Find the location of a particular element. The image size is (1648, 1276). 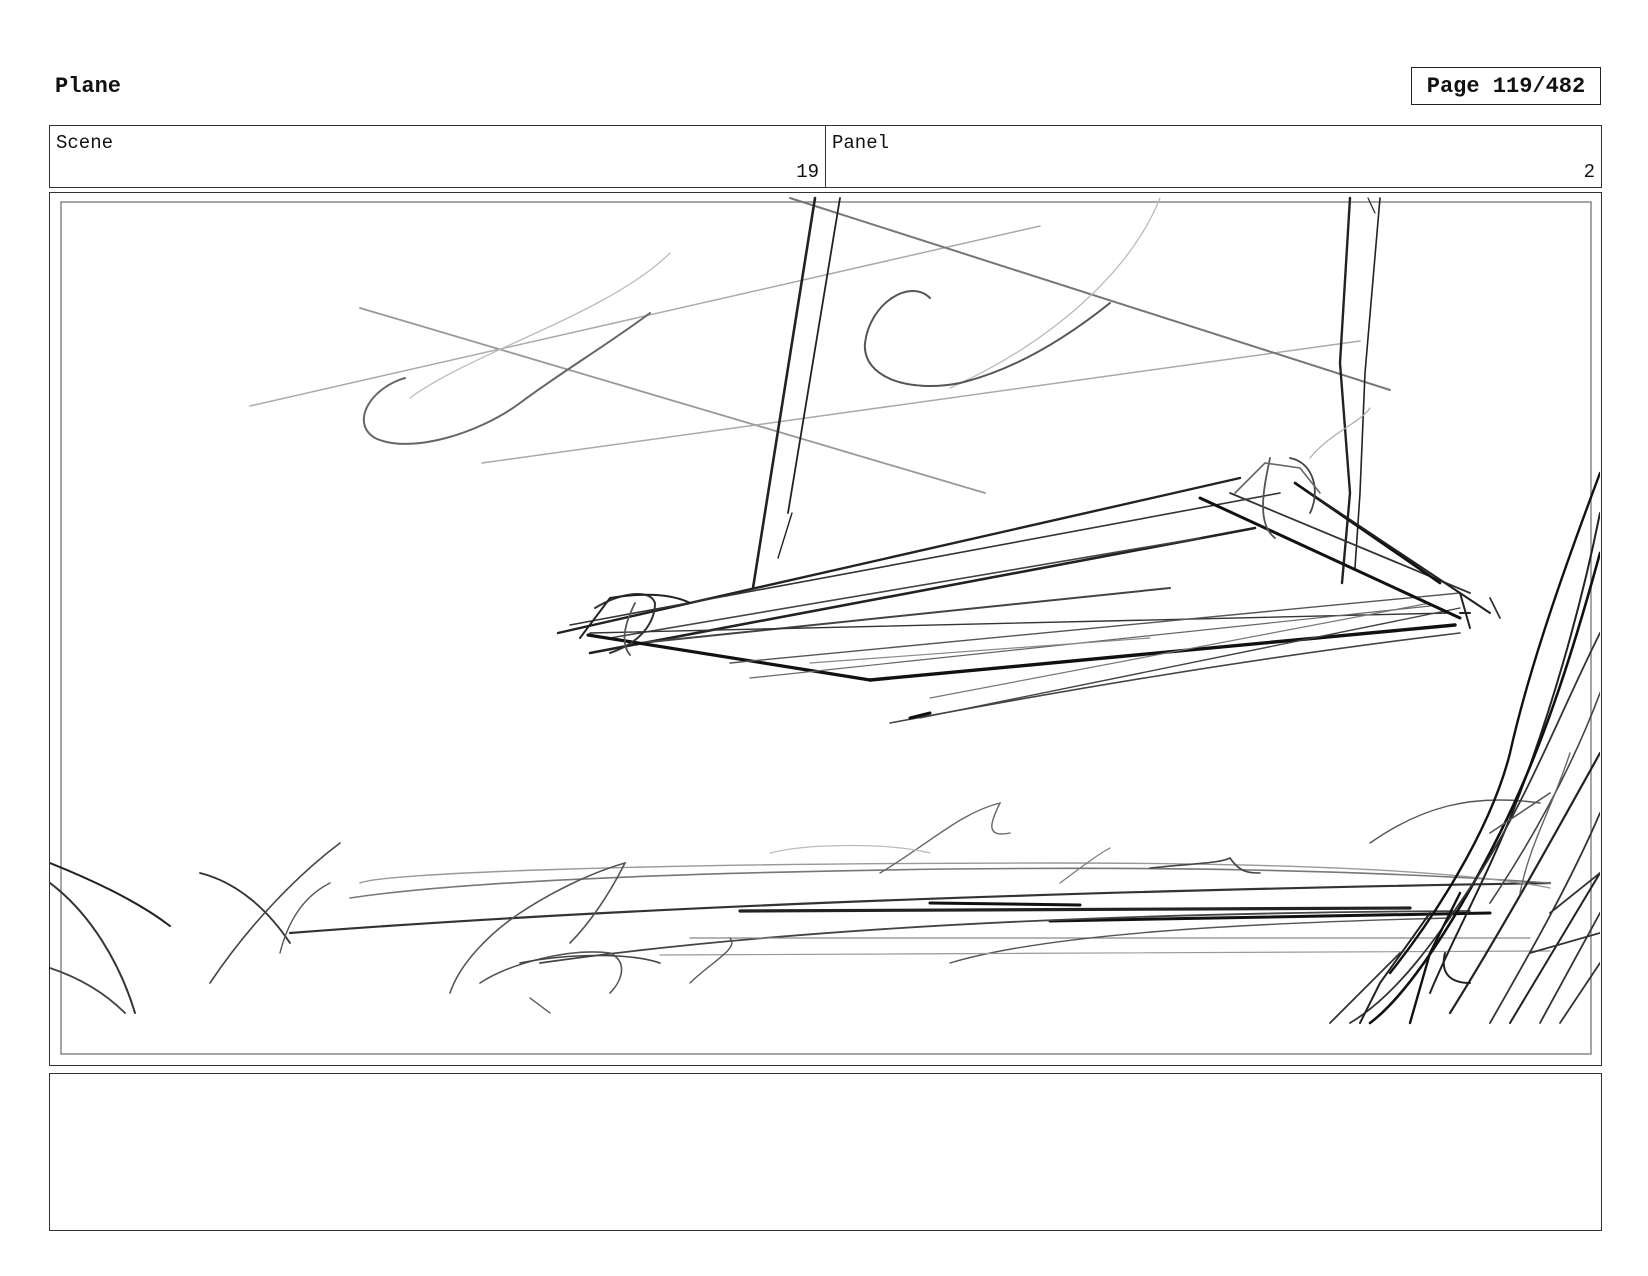

panel-label: Panel is located at coordinates (861, 143).